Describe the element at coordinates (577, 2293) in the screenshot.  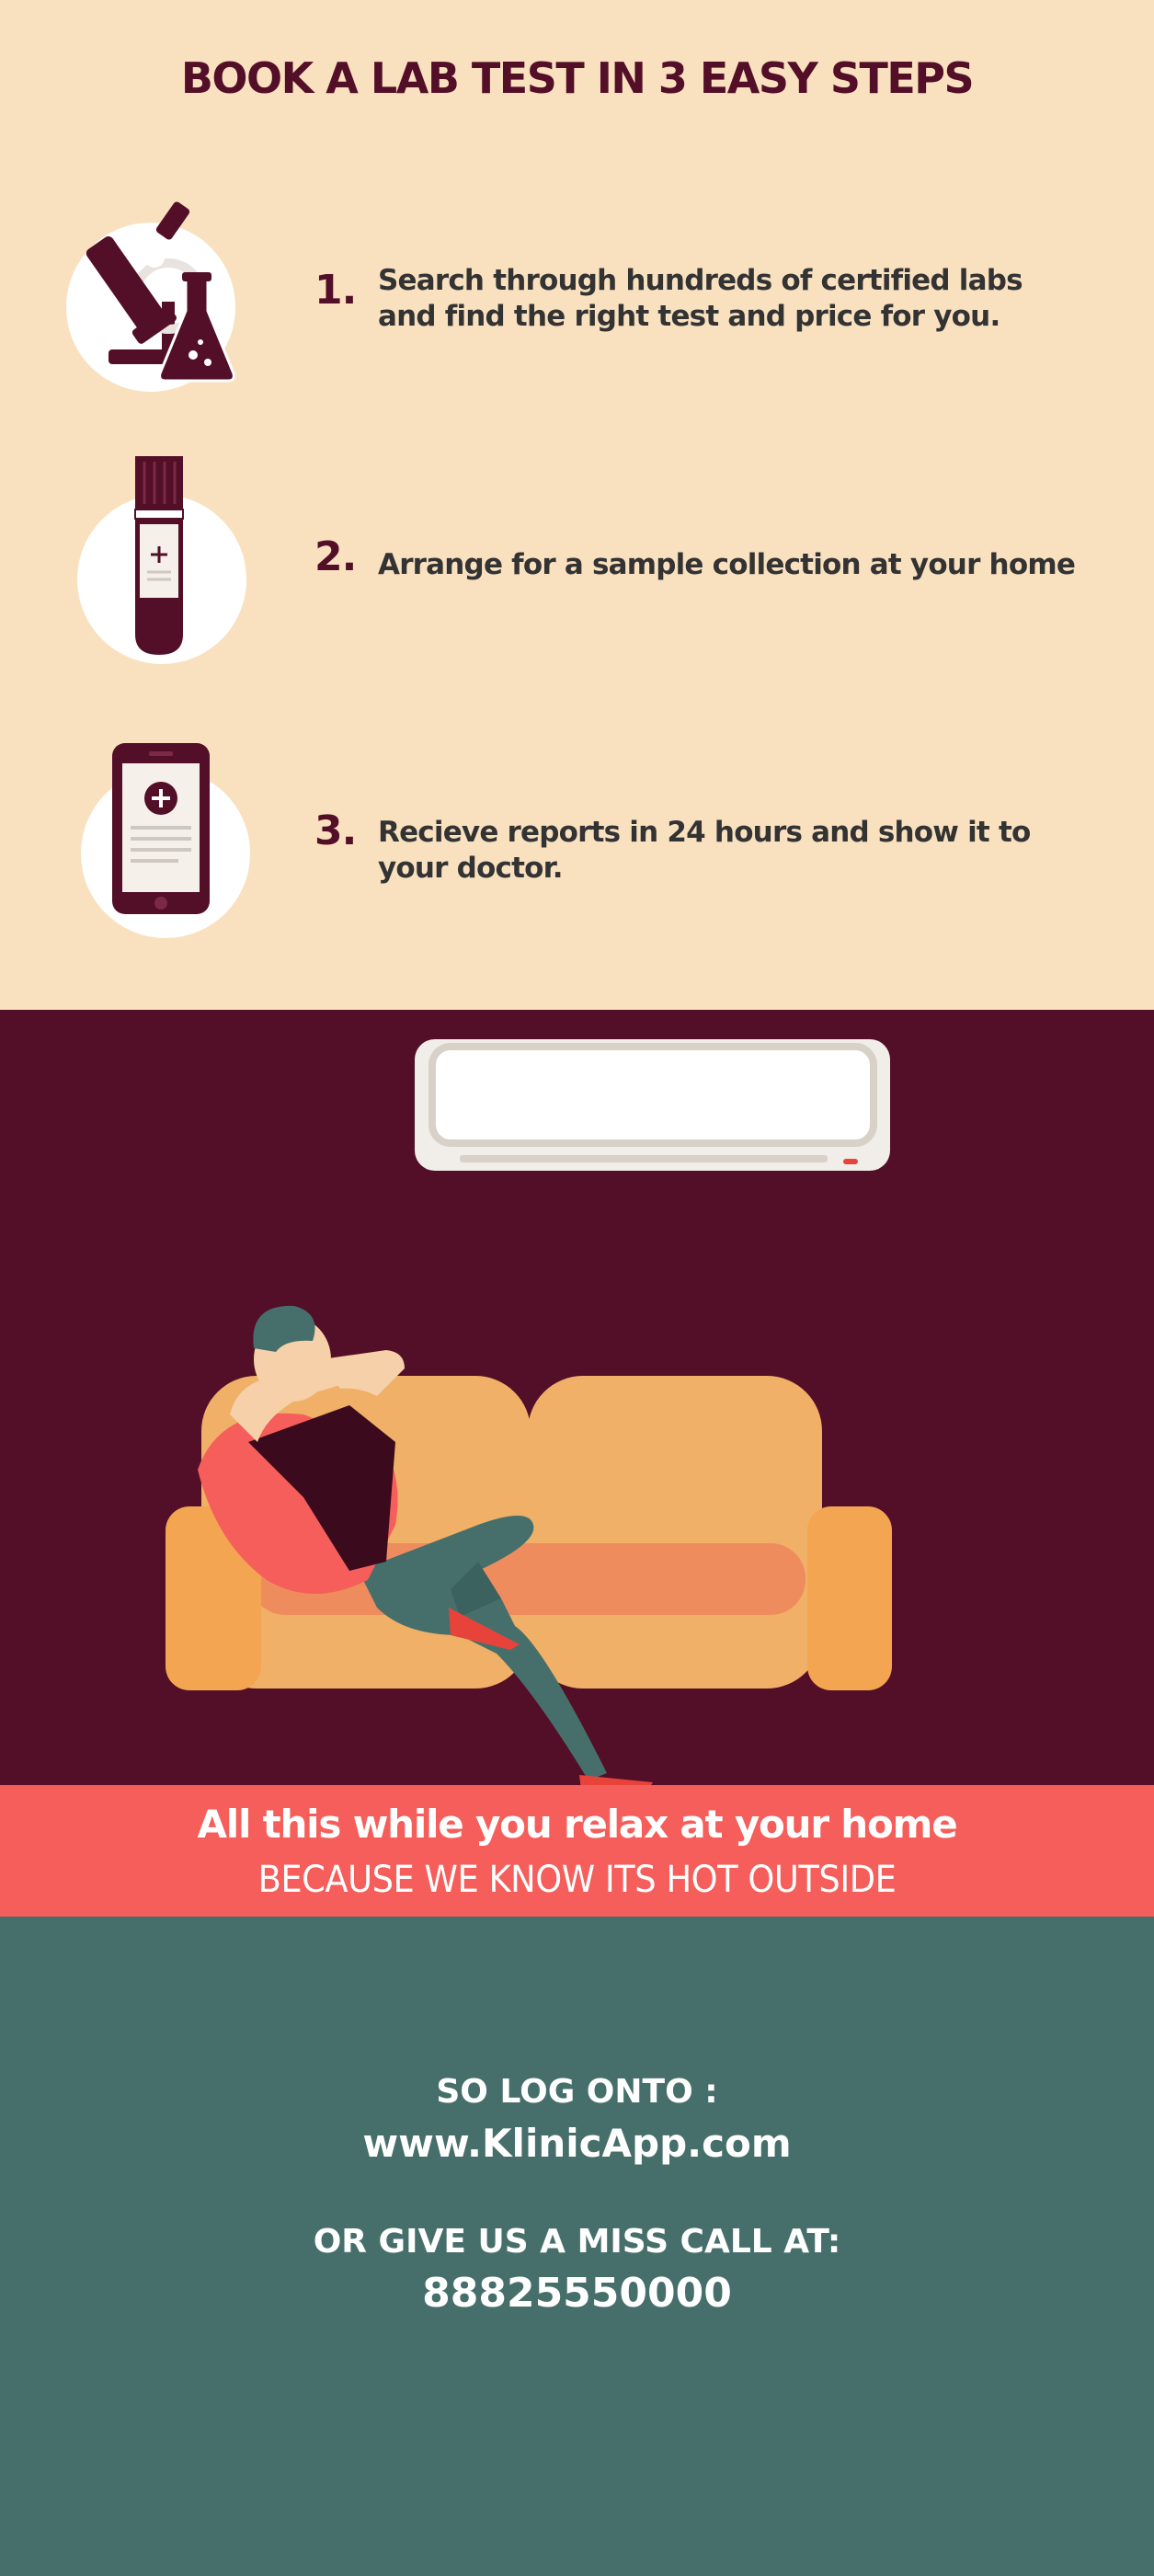
I see `phone-number: 88825550000` at that location.